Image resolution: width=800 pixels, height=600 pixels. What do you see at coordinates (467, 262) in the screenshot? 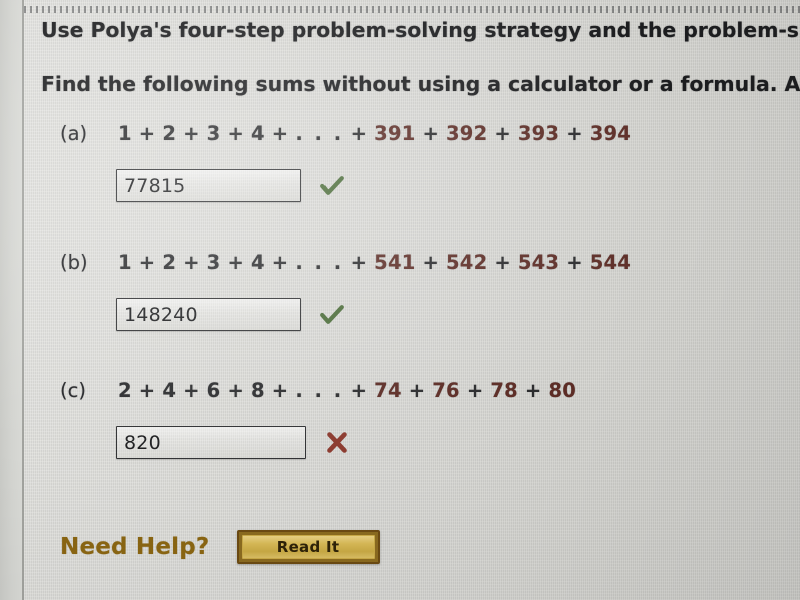
I see `term: 542` at bounding box center [467, 262].